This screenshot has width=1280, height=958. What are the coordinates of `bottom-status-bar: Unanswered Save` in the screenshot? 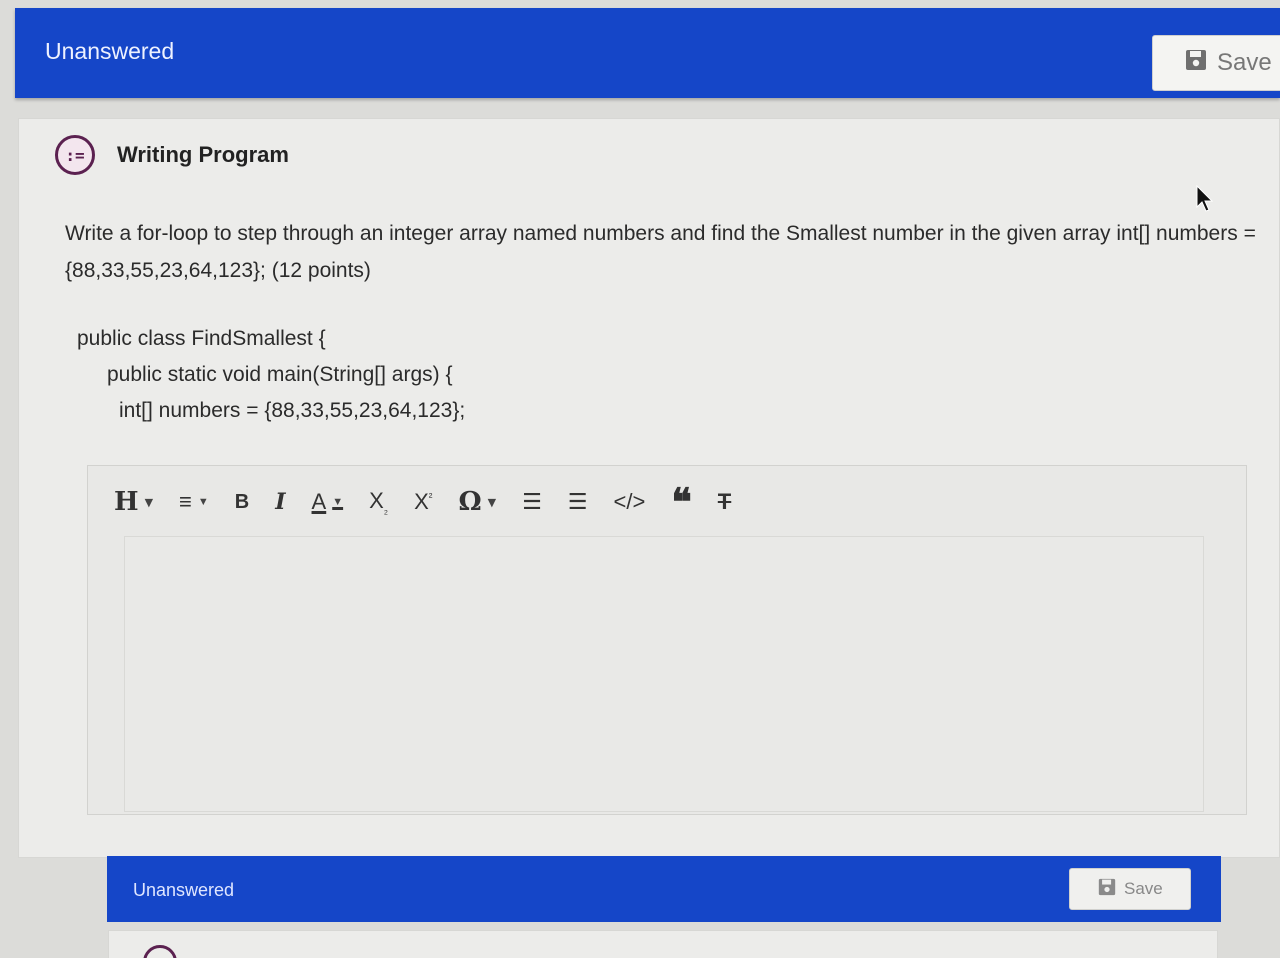 It's located at (664, 889).